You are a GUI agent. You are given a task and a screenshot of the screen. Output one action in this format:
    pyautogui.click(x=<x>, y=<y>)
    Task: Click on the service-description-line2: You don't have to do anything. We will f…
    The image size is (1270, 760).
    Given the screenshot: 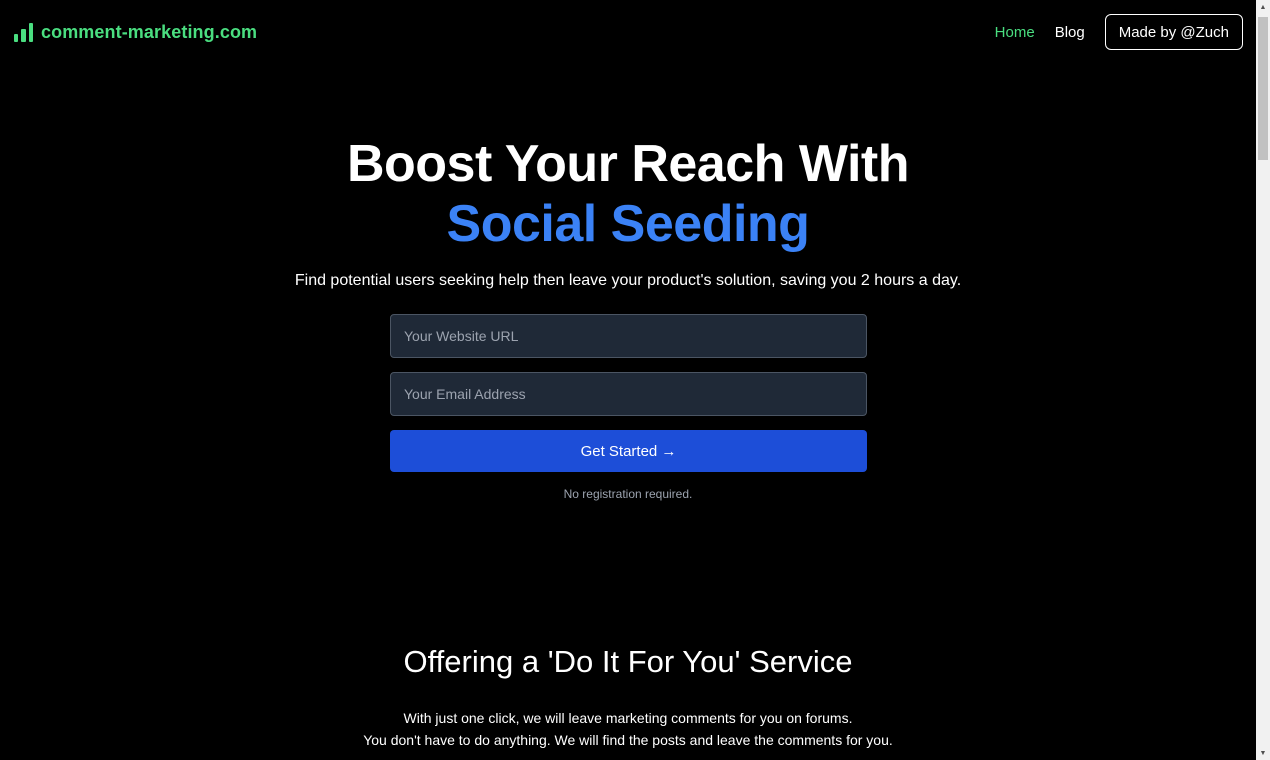 What is the action you would take?
    pyautogui.click(x=628, y=740)
    